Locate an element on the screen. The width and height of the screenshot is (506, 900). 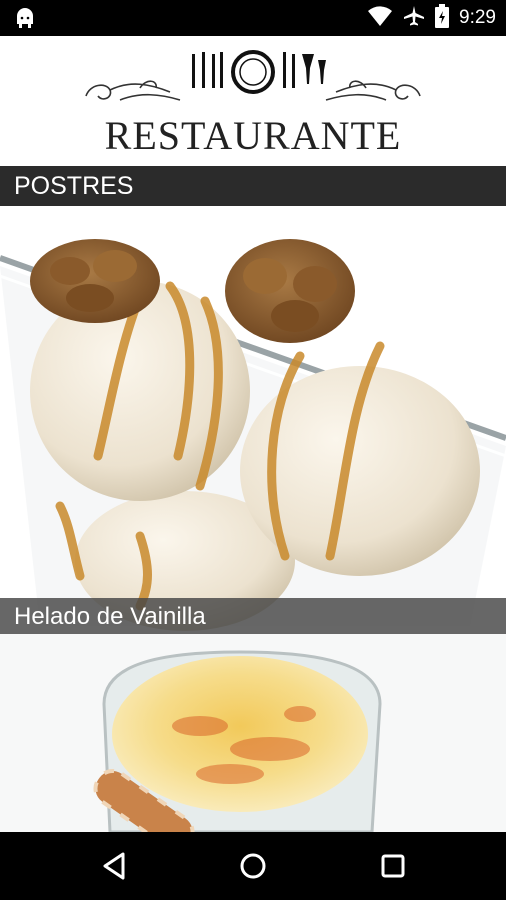
app-header: RESTAURANTE is located at coordinates (253, 101).